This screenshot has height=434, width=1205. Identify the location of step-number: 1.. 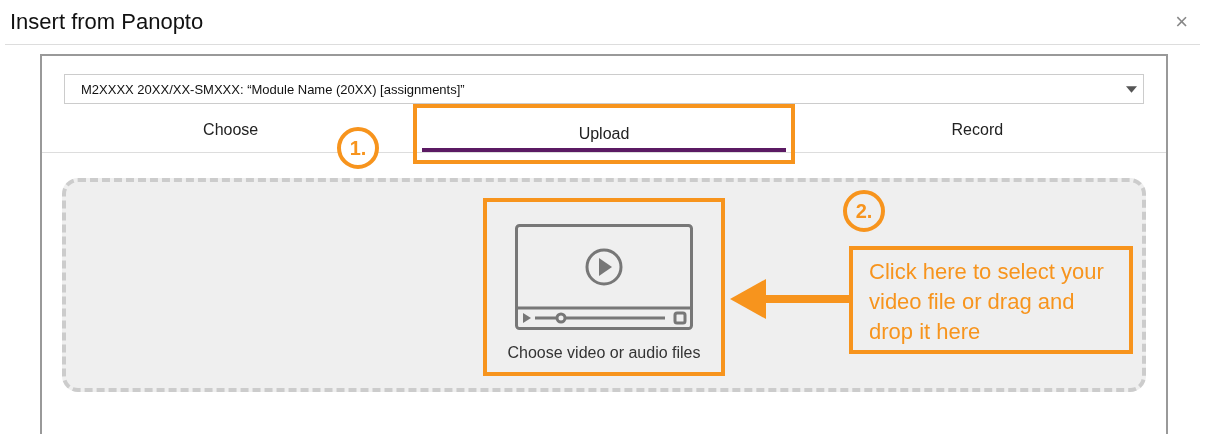
(358, 148).